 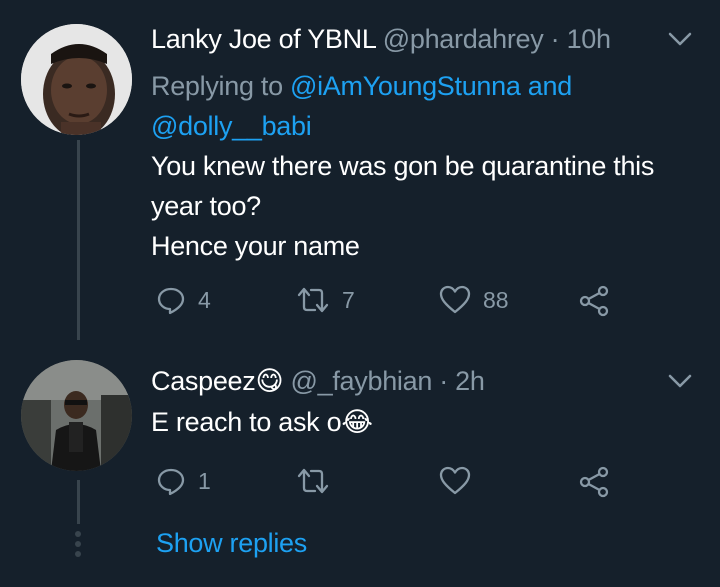 What do you see at coordinates (246, 422) in the screenshot?
I see `tweet-text-line: E reach to ask o` at bounding box center [246, 422].